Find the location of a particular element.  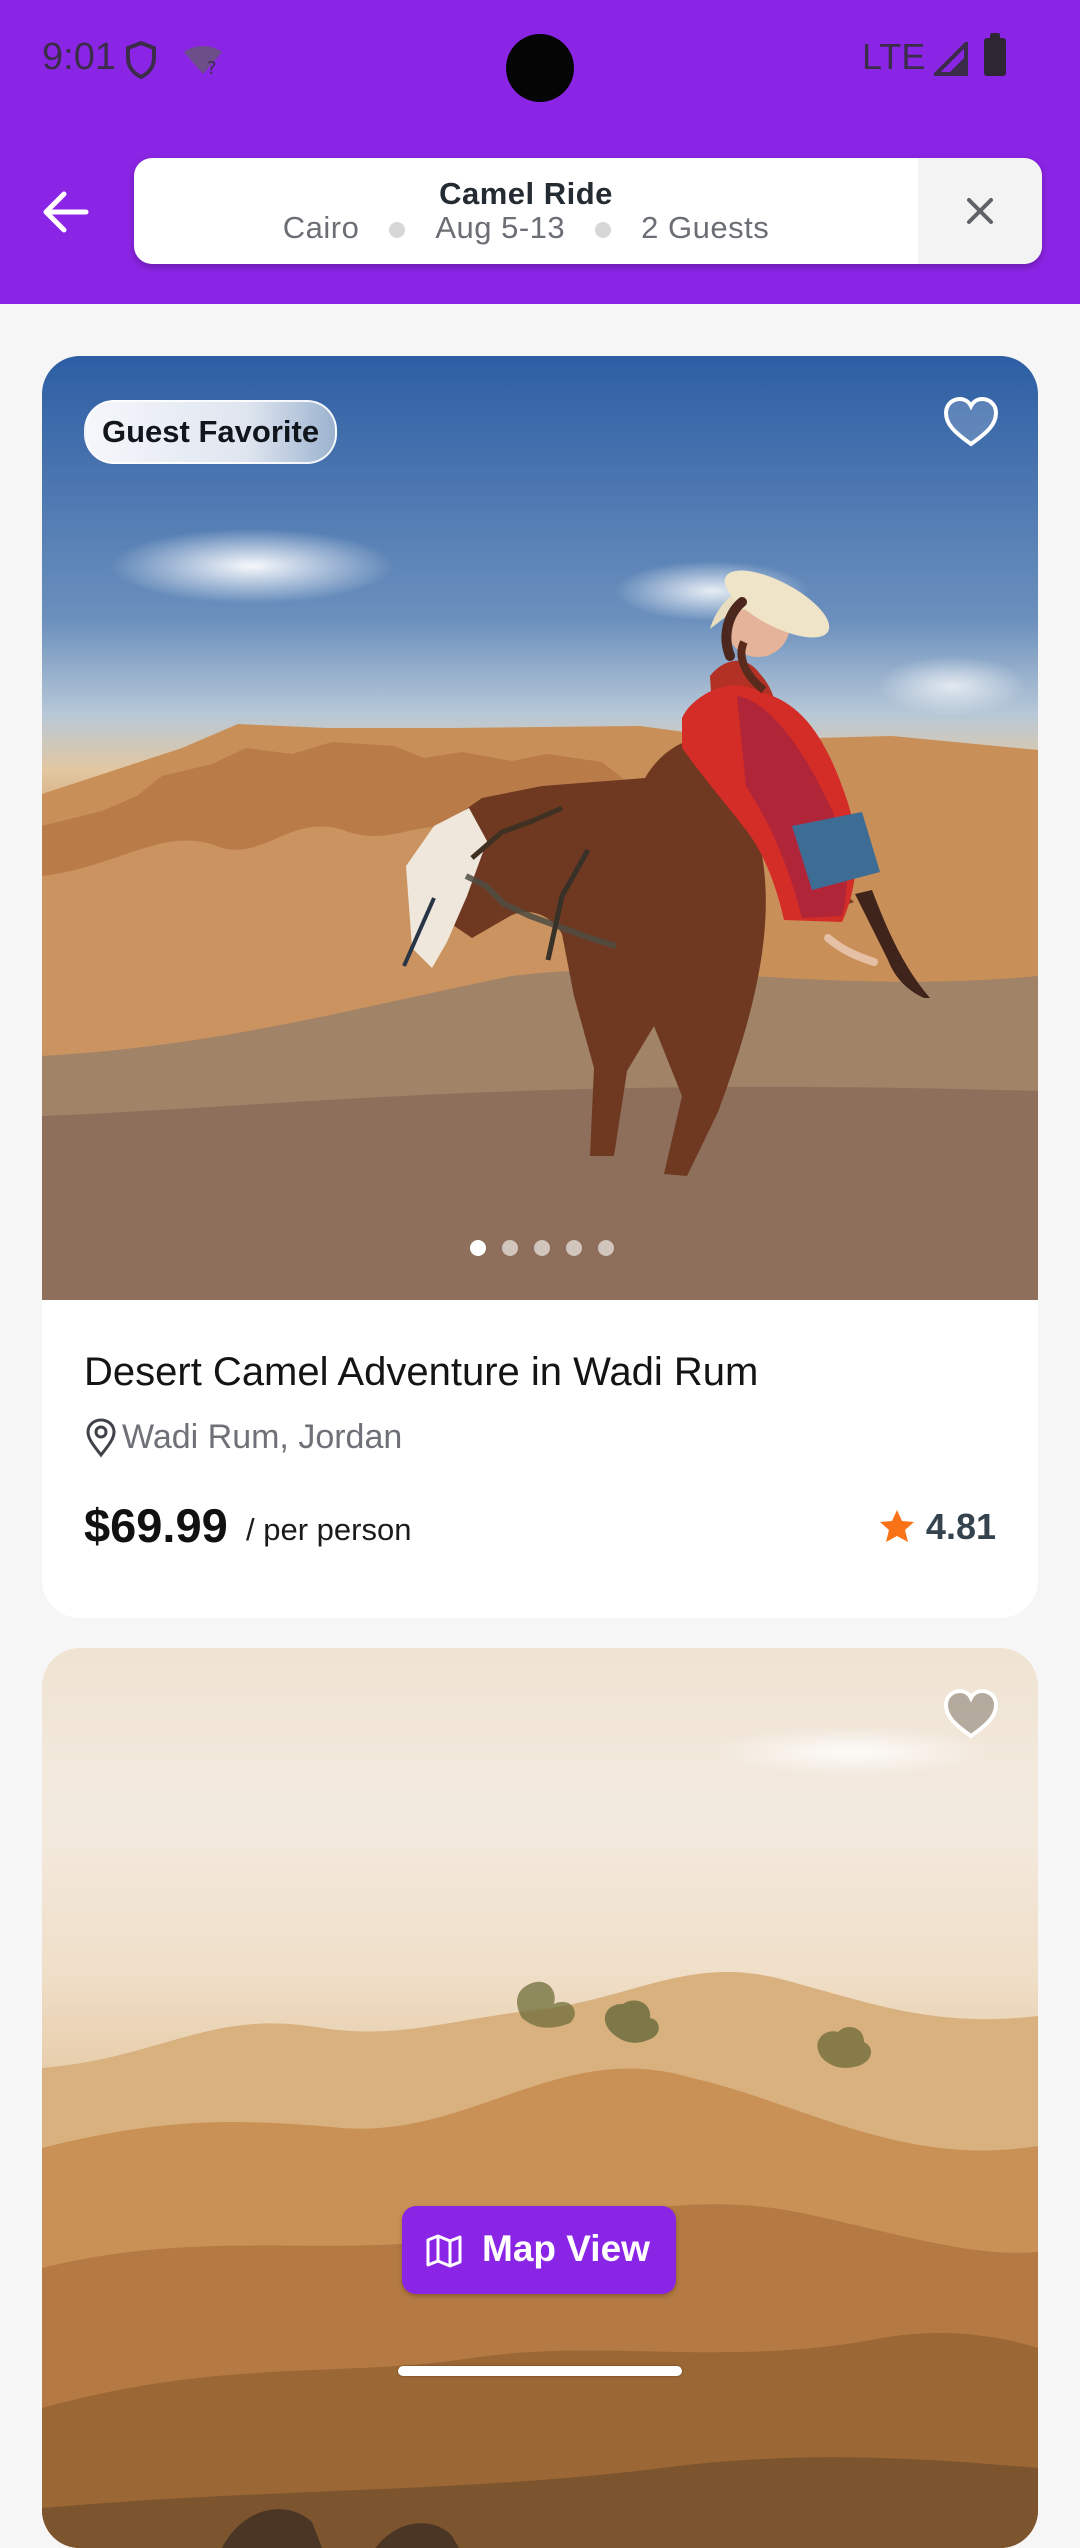

search-summary-text: Camel Ride Cairo Aug 5-13 2 Guests is located at coordinates (526, 211).